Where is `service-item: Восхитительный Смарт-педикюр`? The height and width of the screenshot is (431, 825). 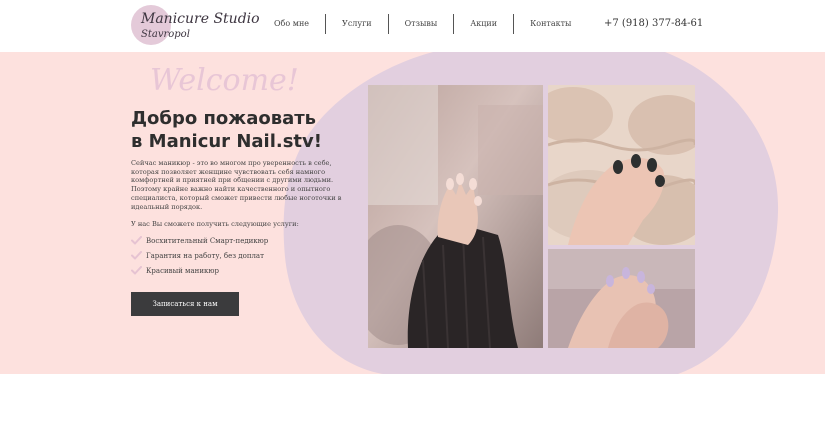 service-item: Восхитительный Смарт-педикюр is located at coordinates (199, 240).